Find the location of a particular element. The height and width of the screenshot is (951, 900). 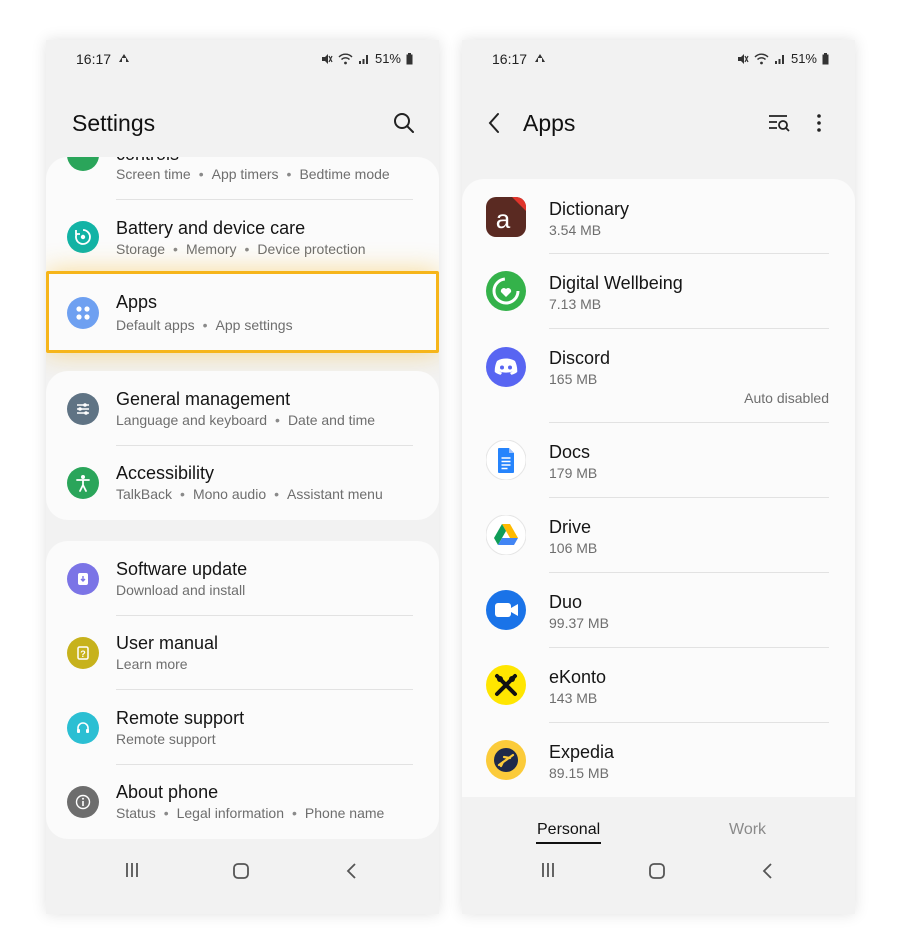

drive-icon is located at coordinates (506, 535).